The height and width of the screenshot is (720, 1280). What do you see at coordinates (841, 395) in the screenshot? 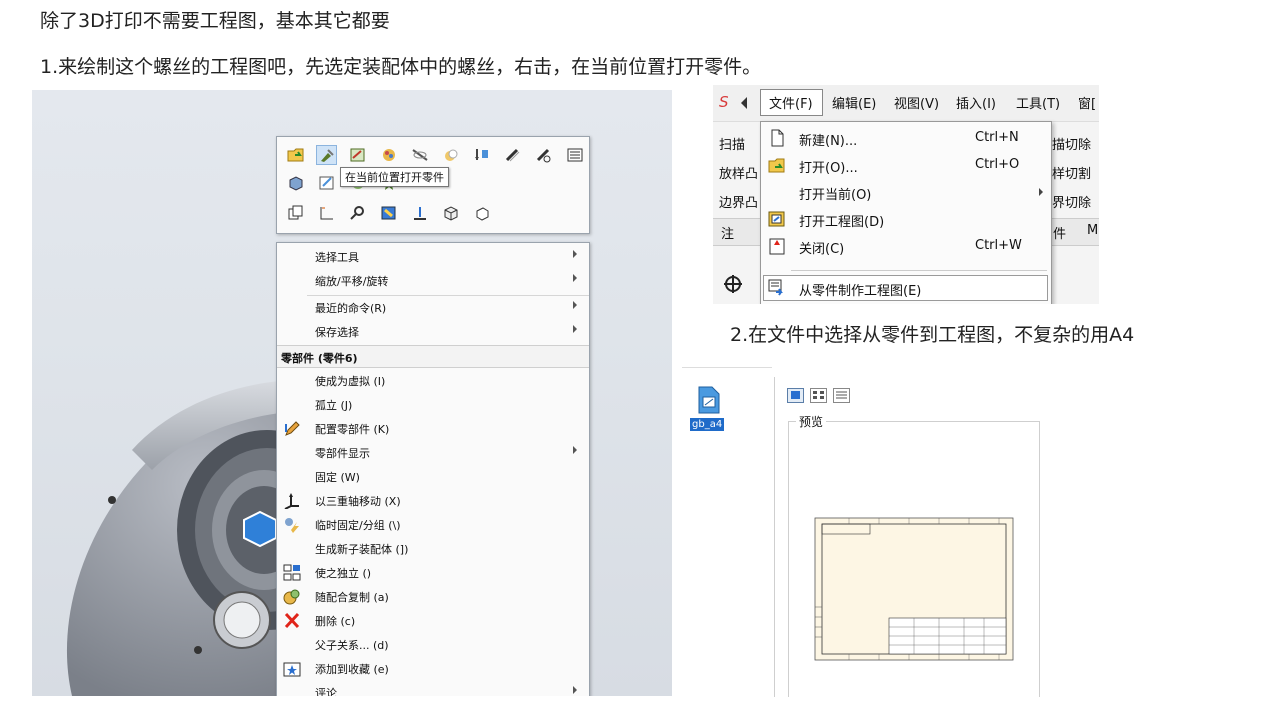
I see `details-view-icon` at bounding box center [841, 395].